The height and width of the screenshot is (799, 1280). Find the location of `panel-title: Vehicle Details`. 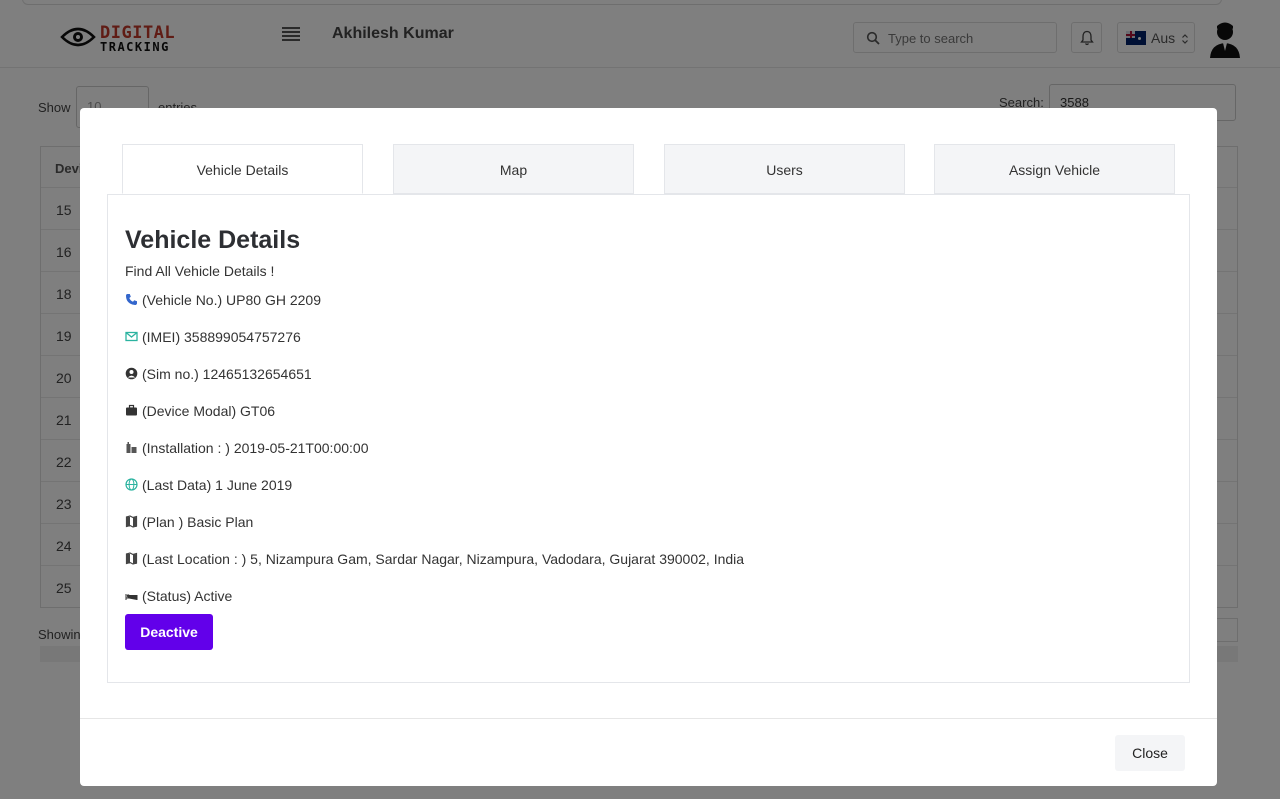

panel-title: Vehicle Details is located at coordinates (213, 240).